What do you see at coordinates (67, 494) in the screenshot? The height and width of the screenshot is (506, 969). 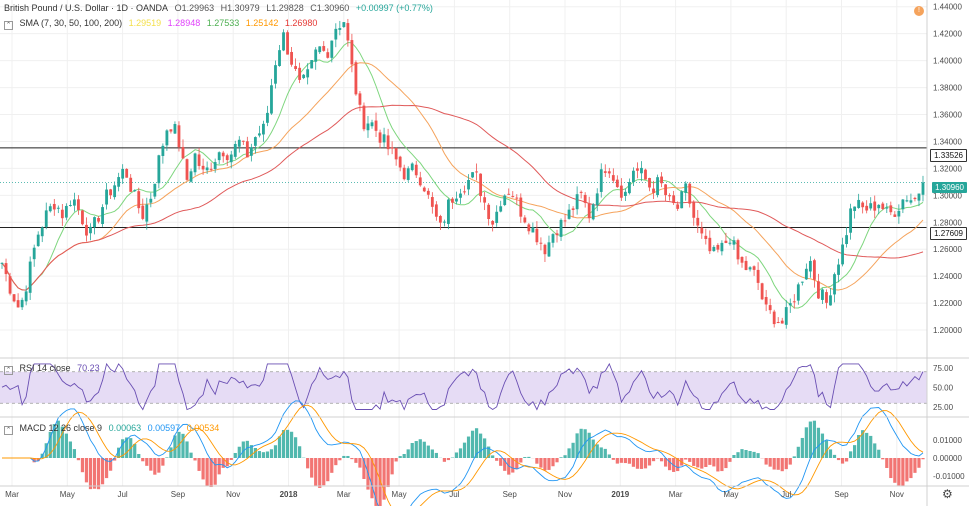 I see `x-tick-label: May` at bounding box center [67, 494].